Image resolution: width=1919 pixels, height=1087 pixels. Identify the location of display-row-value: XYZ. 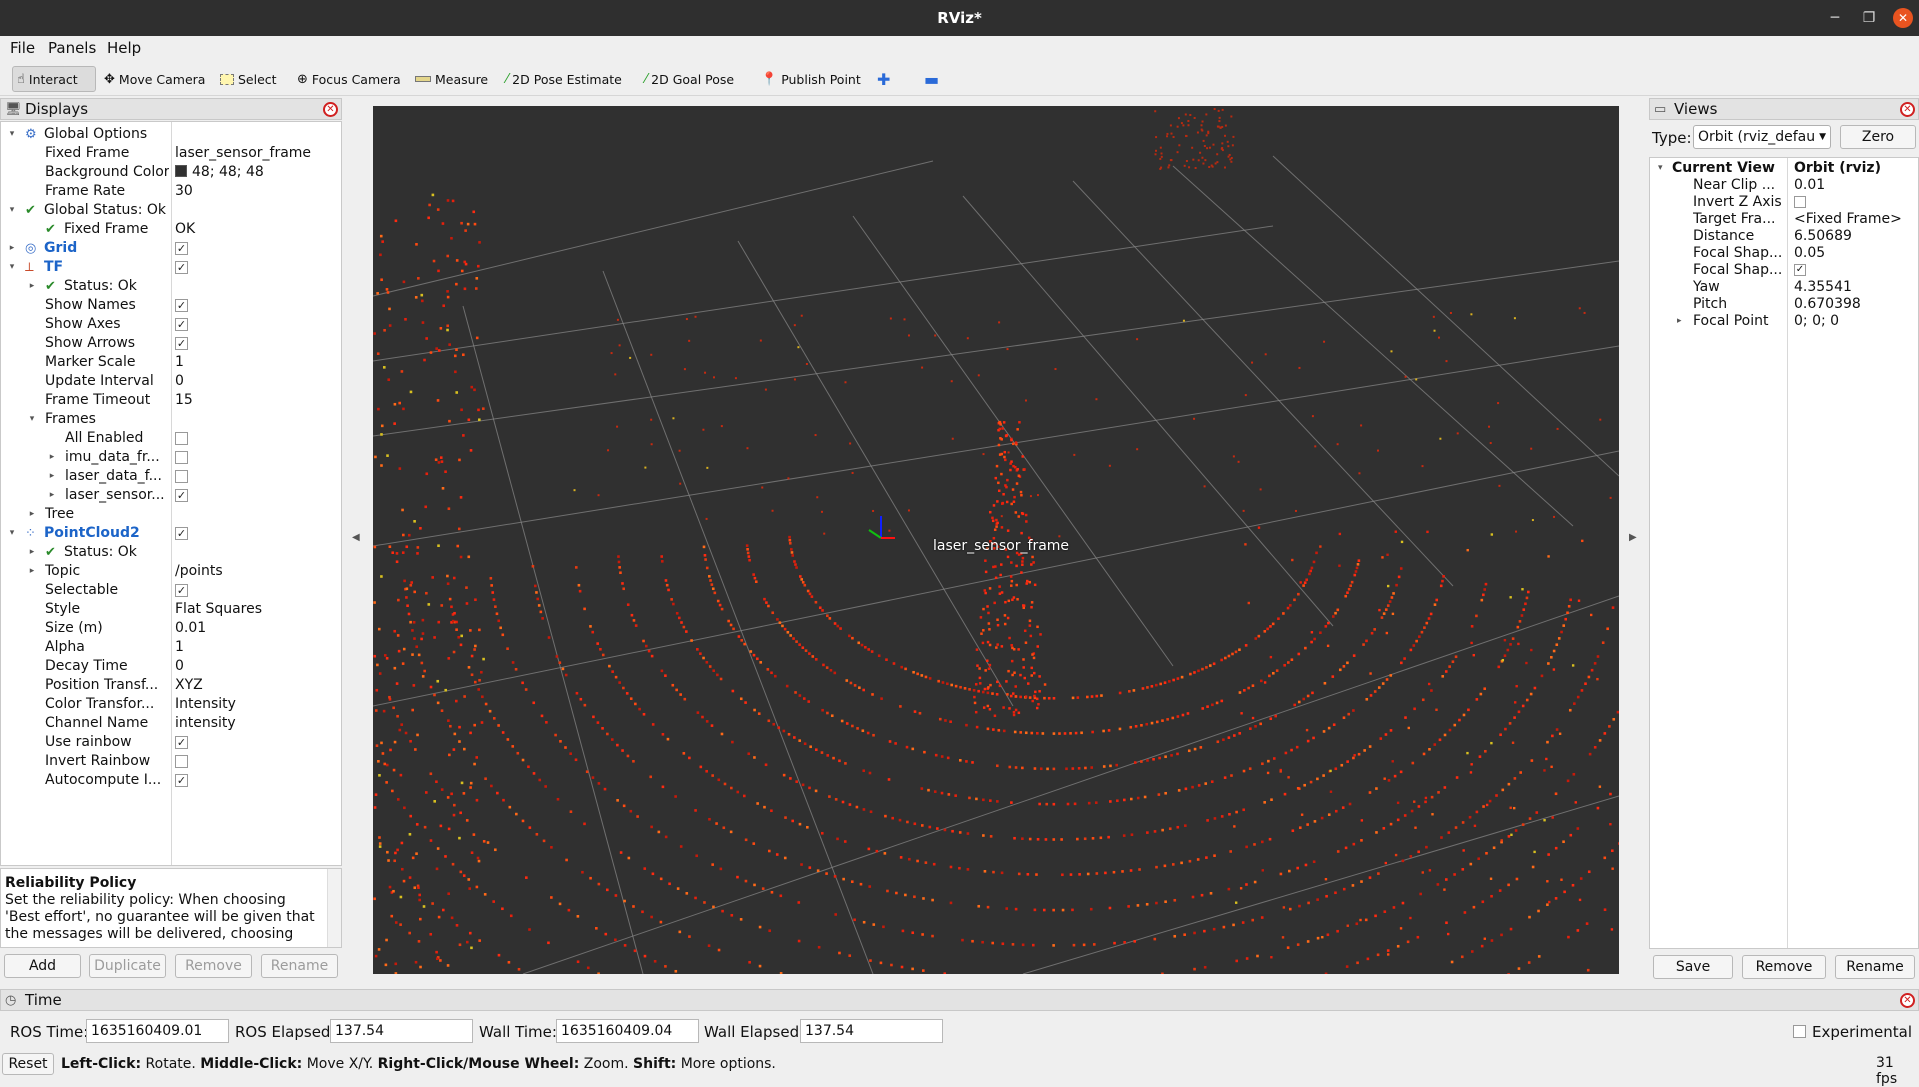
(256, 685).